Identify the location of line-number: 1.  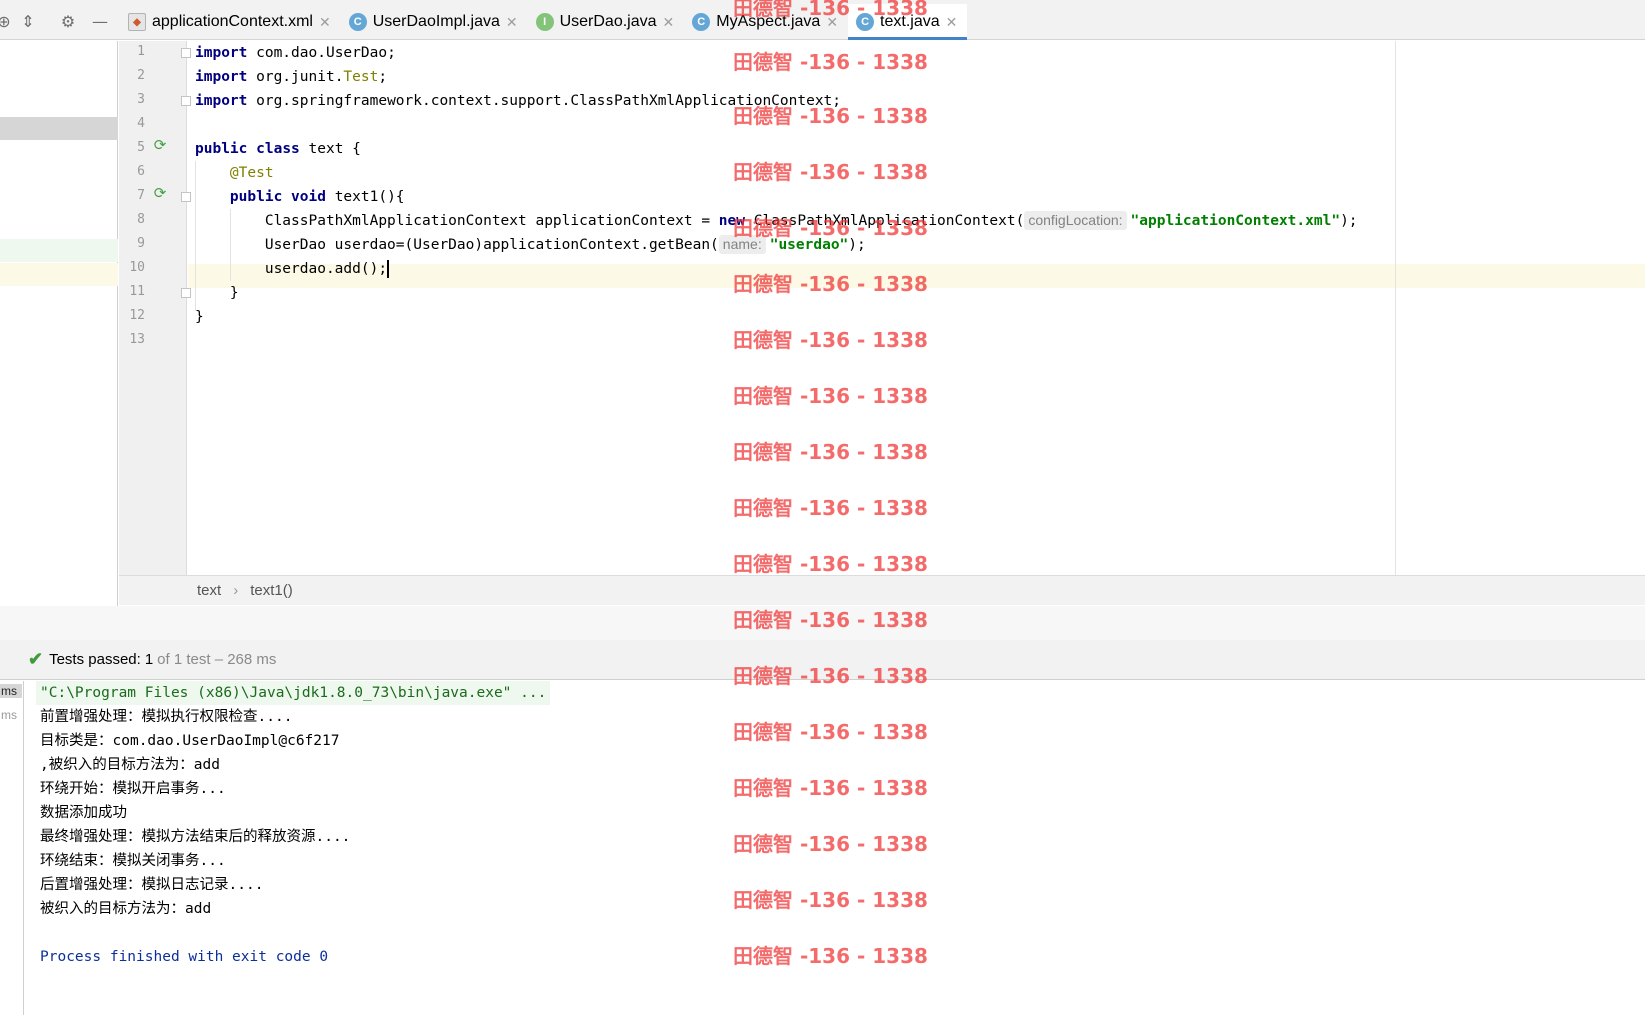
(141, 51).